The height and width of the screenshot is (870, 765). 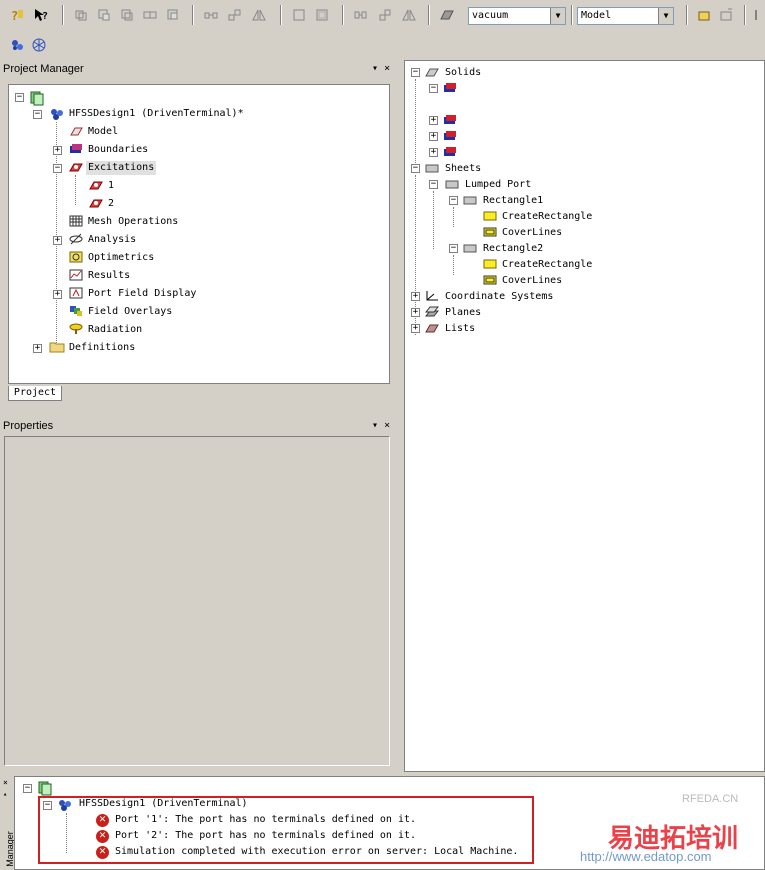 I want to click on sweep-icon, so click(x=299, y=15).